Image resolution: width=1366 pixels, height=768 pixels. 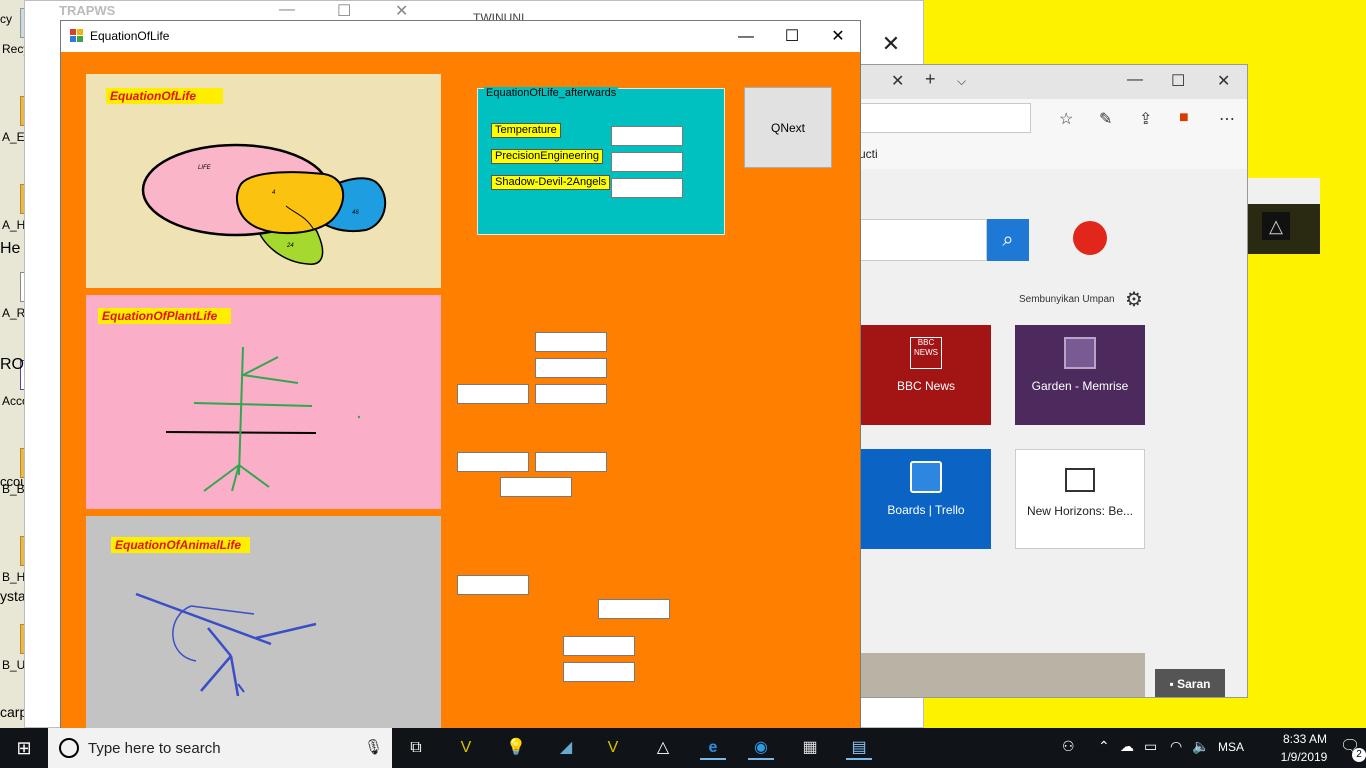 I want to click on favorites-icon: ☆, so click(x=1066, y=119).